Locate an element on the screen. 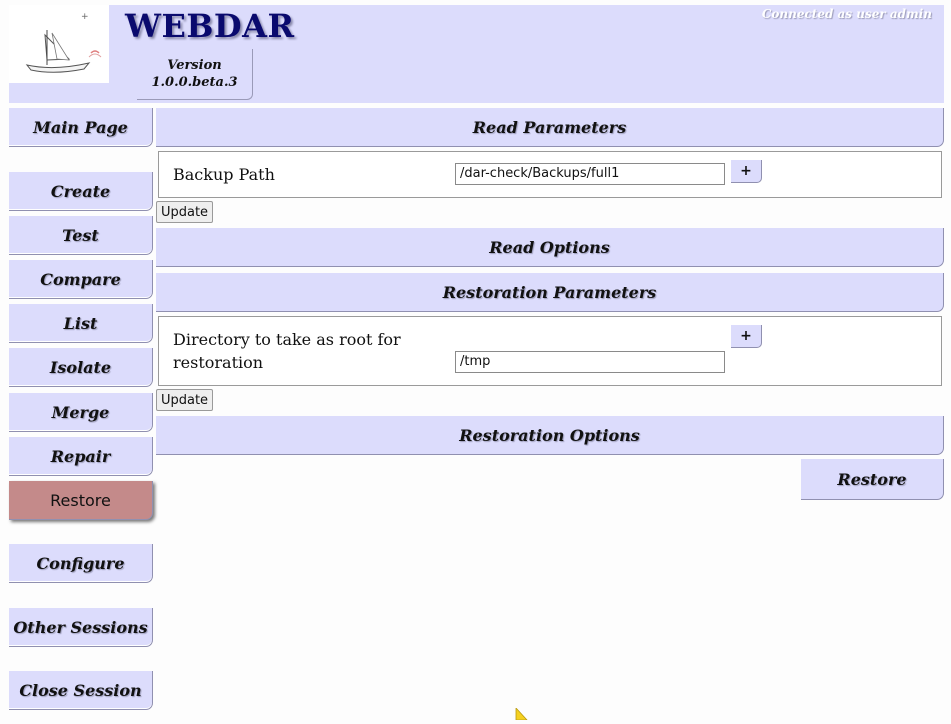 This screenshot has height=724, width=951. backup-path-input: /dar-check/Backups/full1 is located at coordinates (590, 174).